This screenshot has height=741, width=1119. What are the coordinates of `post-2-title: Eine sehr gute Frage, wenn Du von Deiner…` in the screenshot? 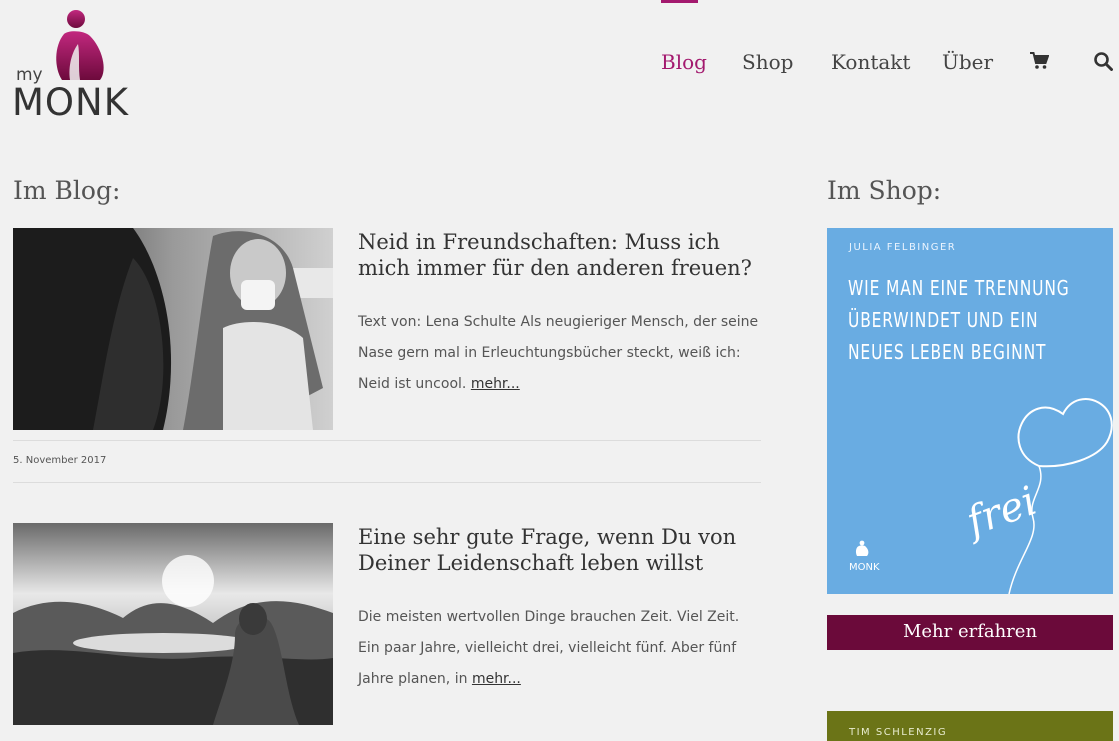 It's located at (563, 550).